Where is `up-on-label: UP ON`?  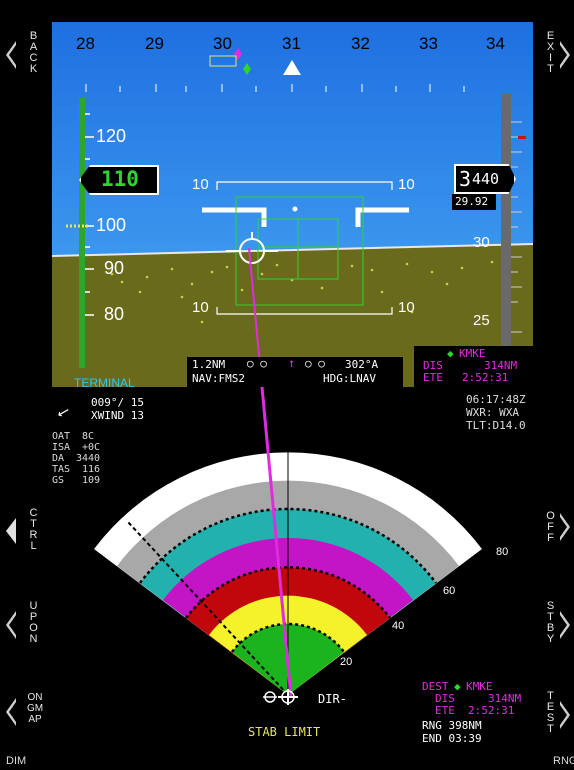
up-on-label: UP ON is located at coordinates (33, 622).